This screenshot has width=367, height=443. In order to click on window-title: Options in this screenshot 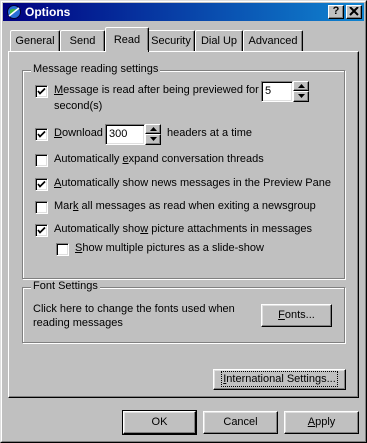, I will do `click(48, 12)`.